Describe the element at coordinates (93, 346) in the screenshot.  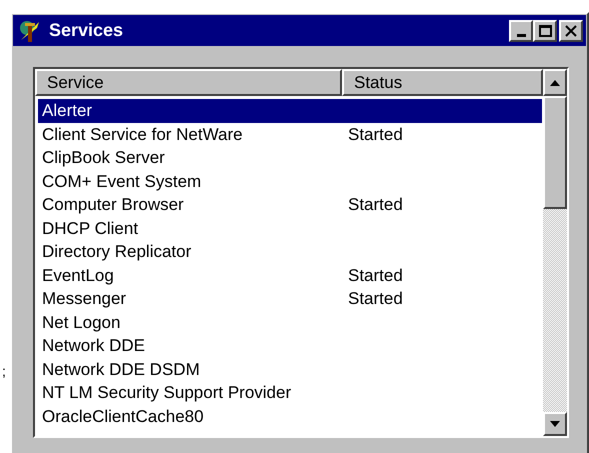
I see `service-name: Network DDE` at that location.